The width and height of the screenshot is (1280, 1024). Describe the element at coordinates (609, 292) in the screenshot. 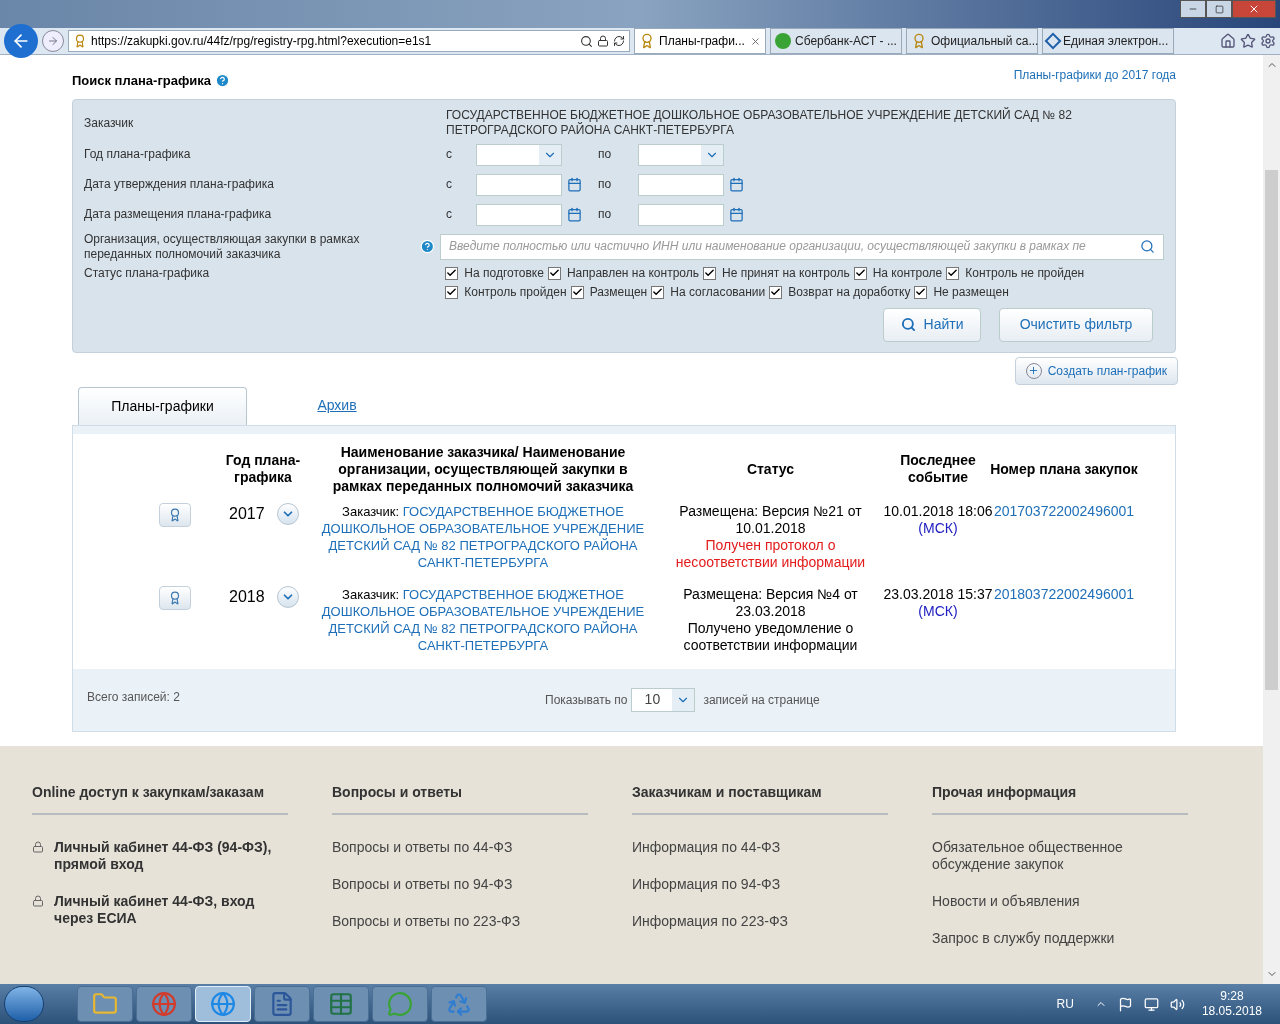

I see `status-checkbox: Размещен` at that location.